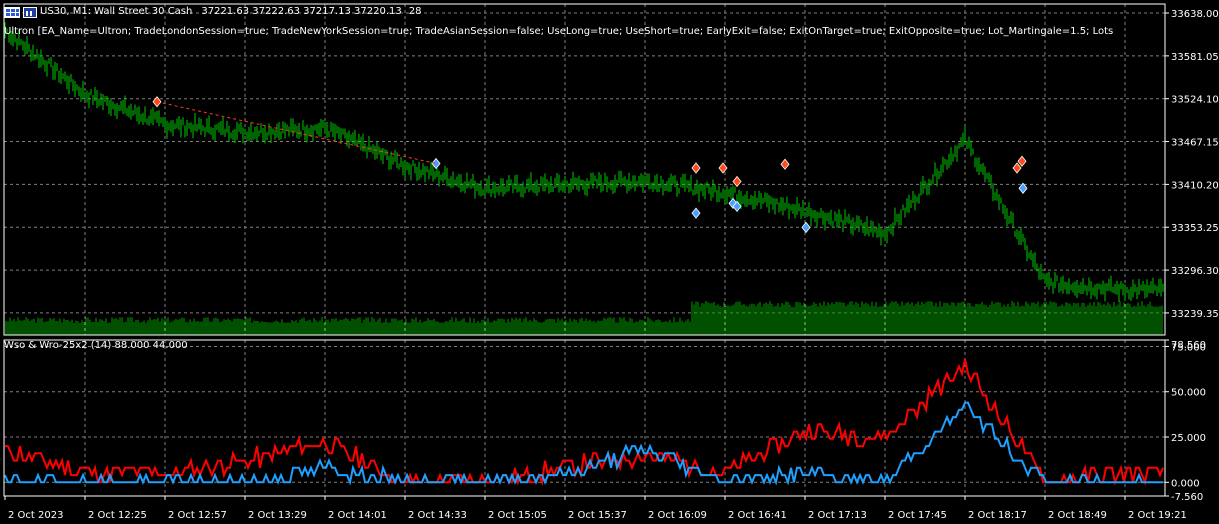  Describe the element at coordinates (917, 515) in the screenshot. I see `time-tick-label: 2 Oct 17:45` at that location.